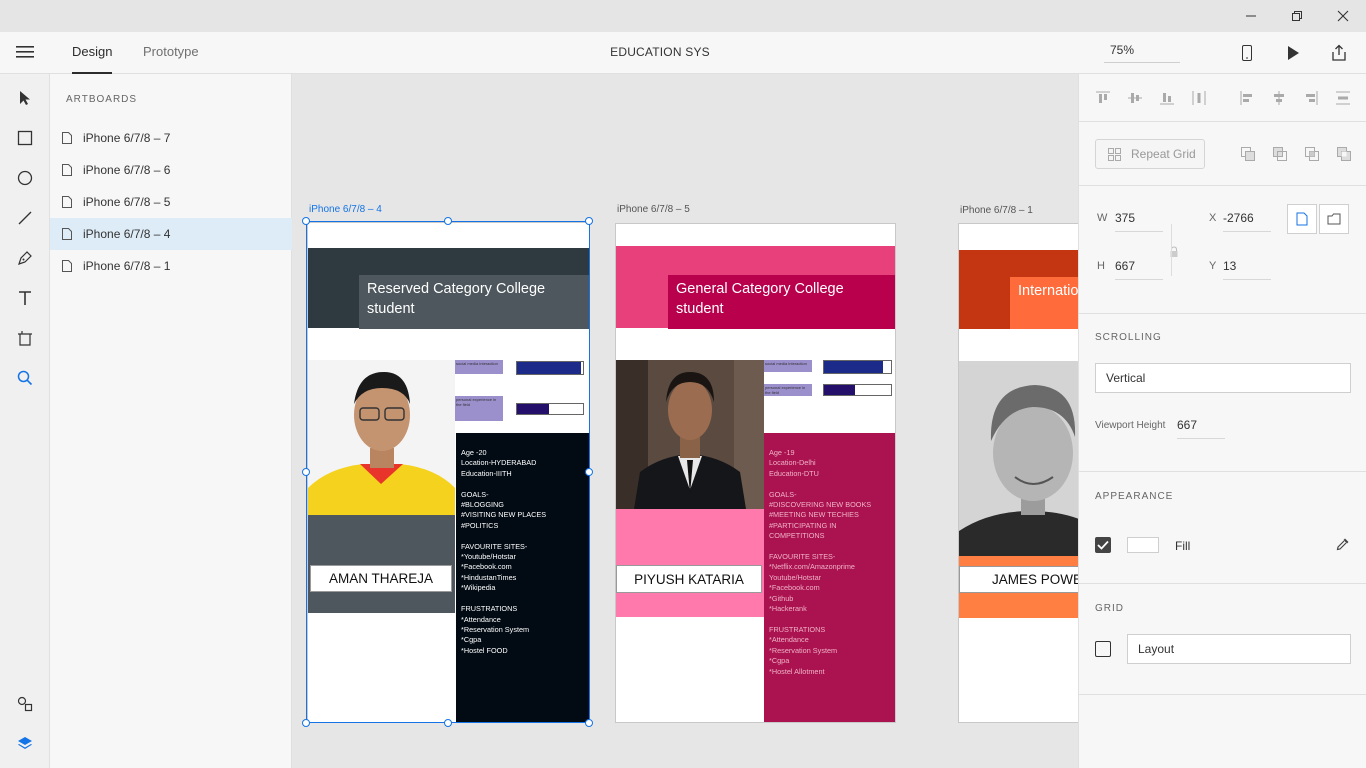 Image resolution: width=1366 pixels, height=768 pixels. I want to click on portrait-orientation-button, so click(1302, 219).